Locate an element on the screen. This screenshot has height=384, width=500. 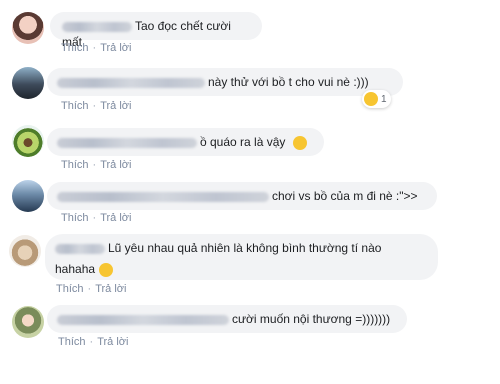
laugh-emoji-icon is located at coordinates (106, 269).